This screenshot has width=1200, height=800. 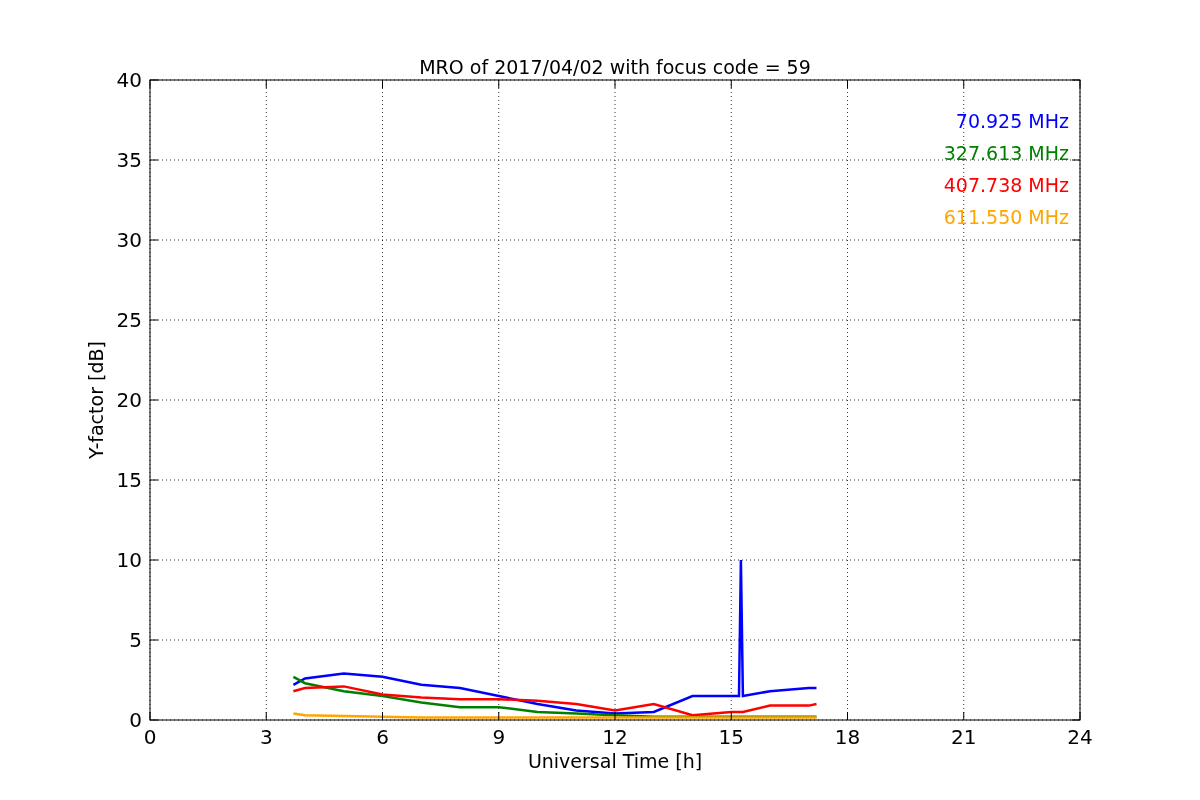 What do you see at coordinates (129, 240) in the screenshot?
I see `tick-label: 30` at bounding box center [129, 240].